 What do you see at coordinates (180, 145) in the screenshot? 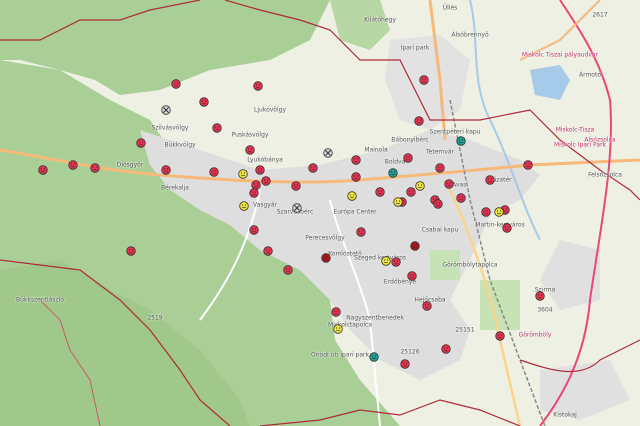
I see `map-label: Bükkvölgy` at bounding box center [180, 145].